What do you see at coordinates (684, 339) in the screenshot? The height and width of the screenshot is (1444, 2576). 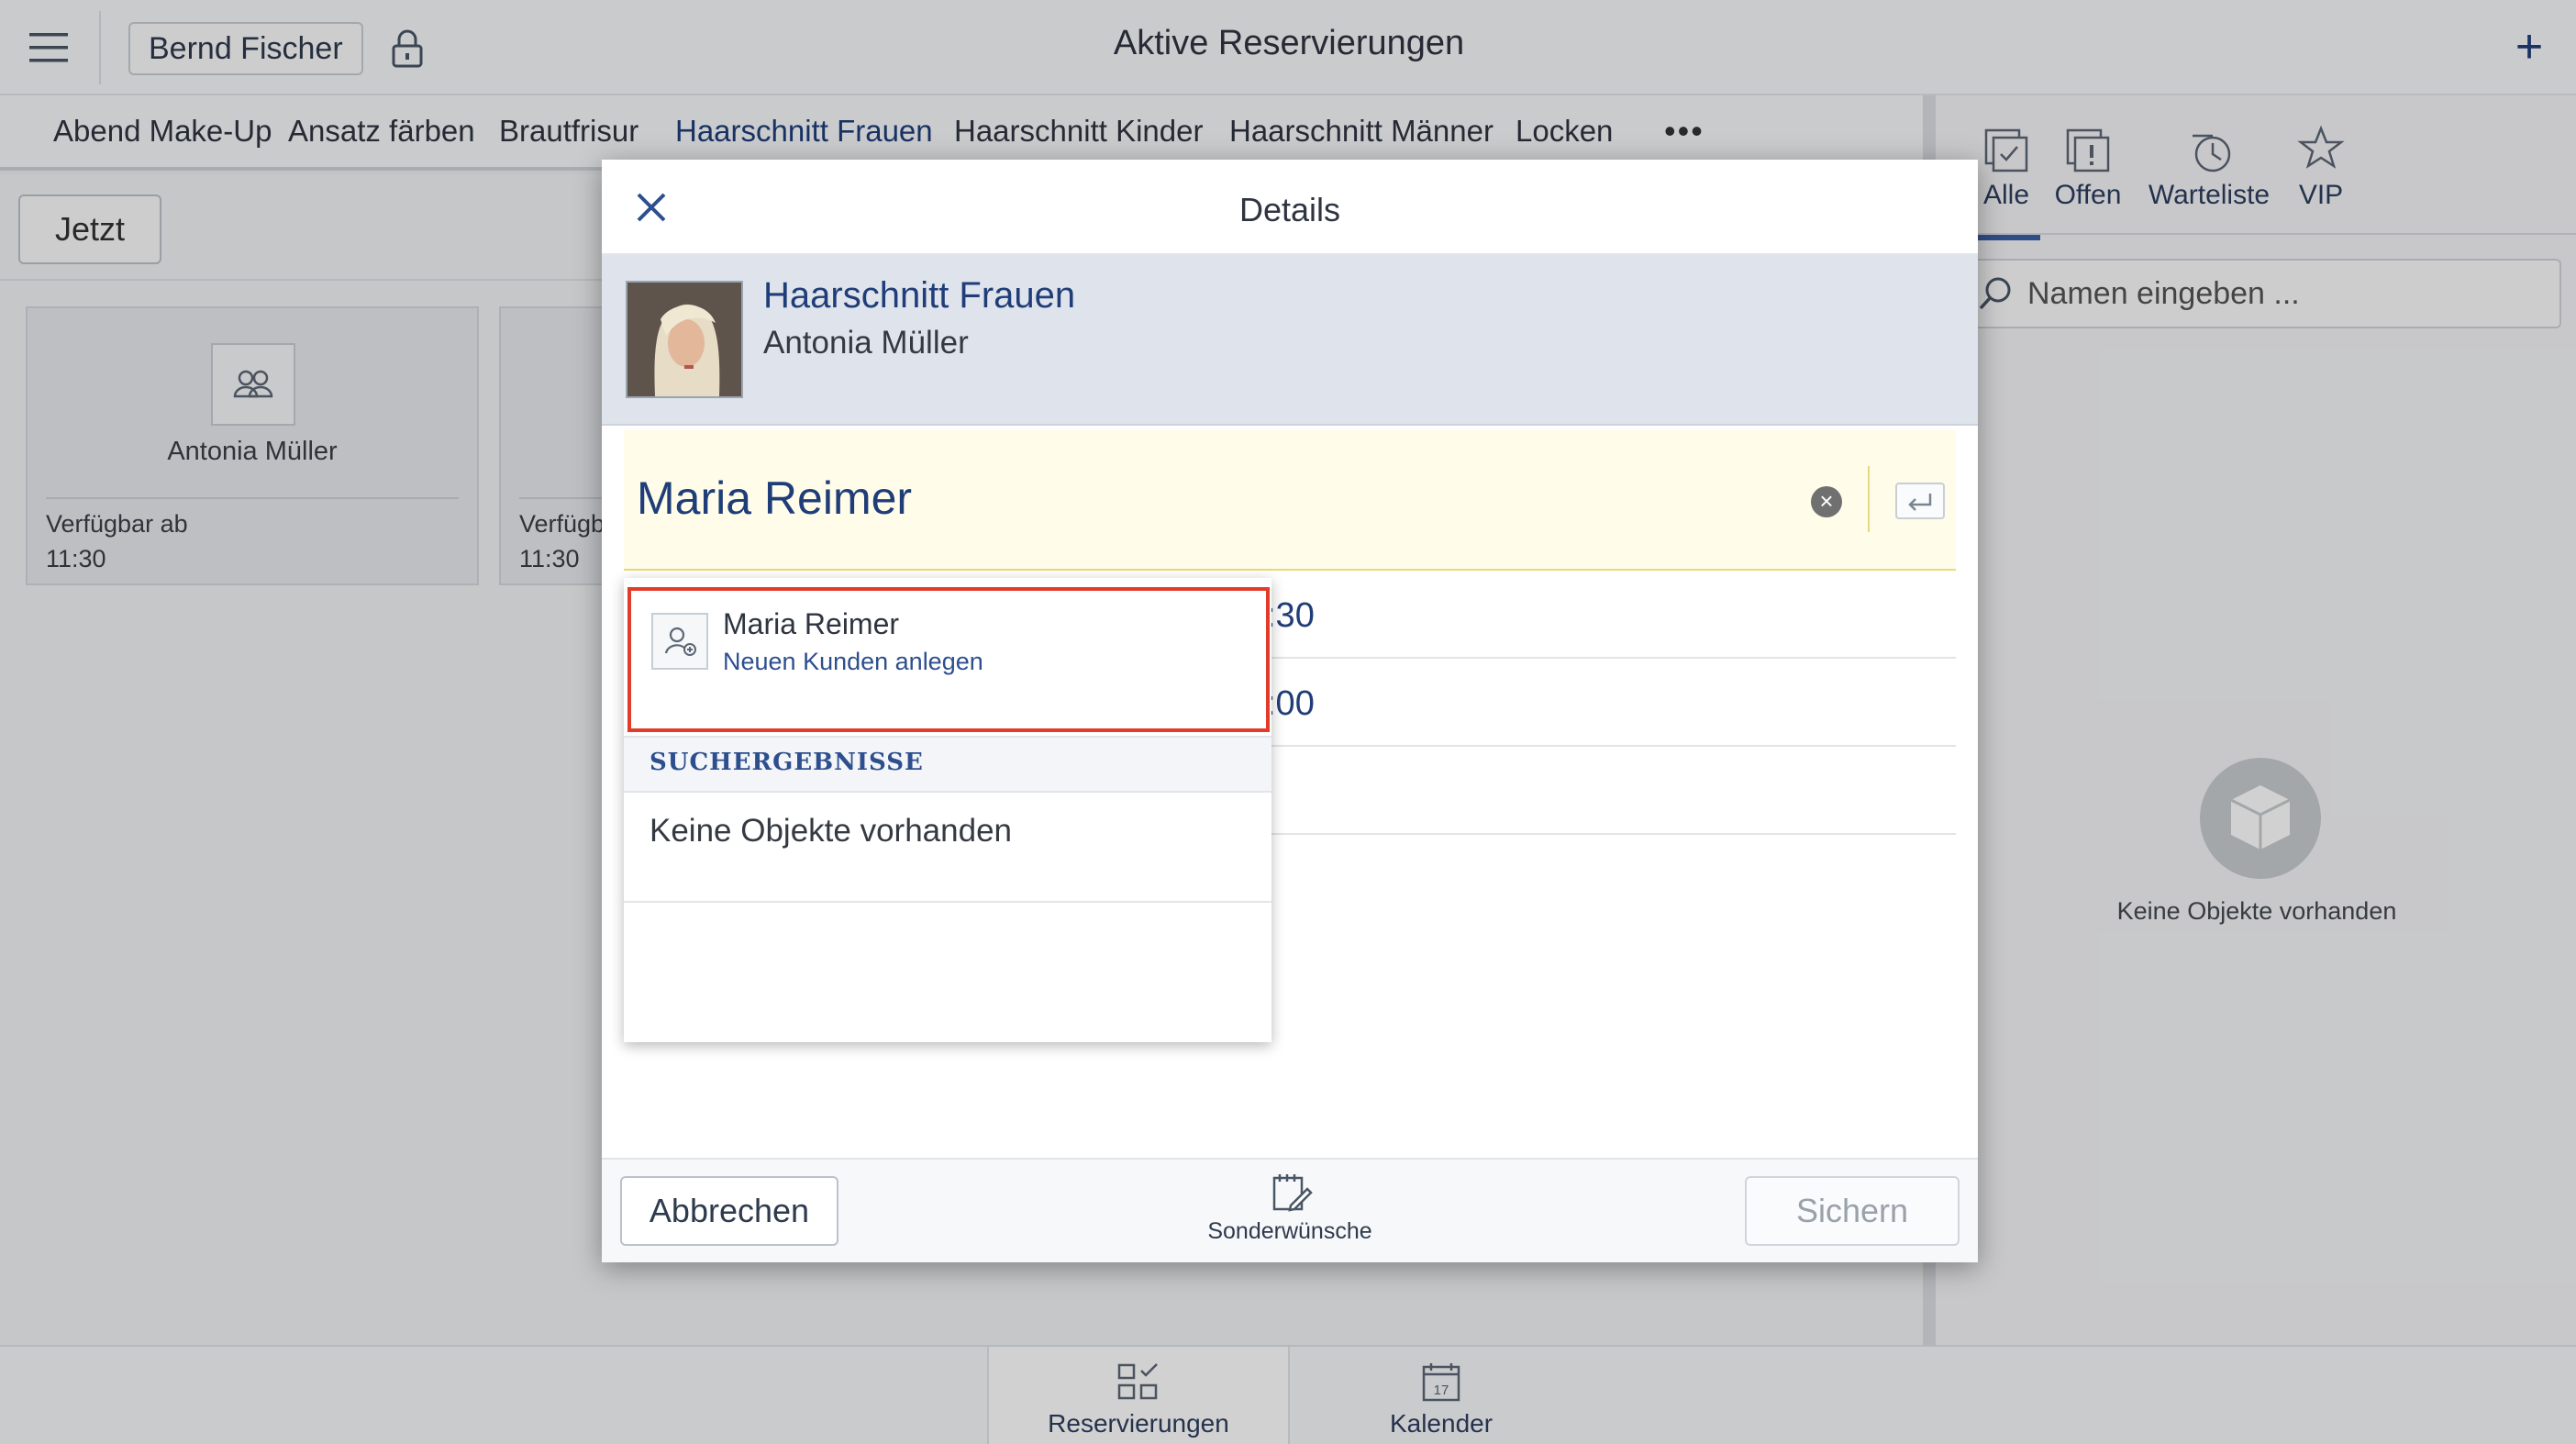 I see `avatar` at bounding box center [684, 339].